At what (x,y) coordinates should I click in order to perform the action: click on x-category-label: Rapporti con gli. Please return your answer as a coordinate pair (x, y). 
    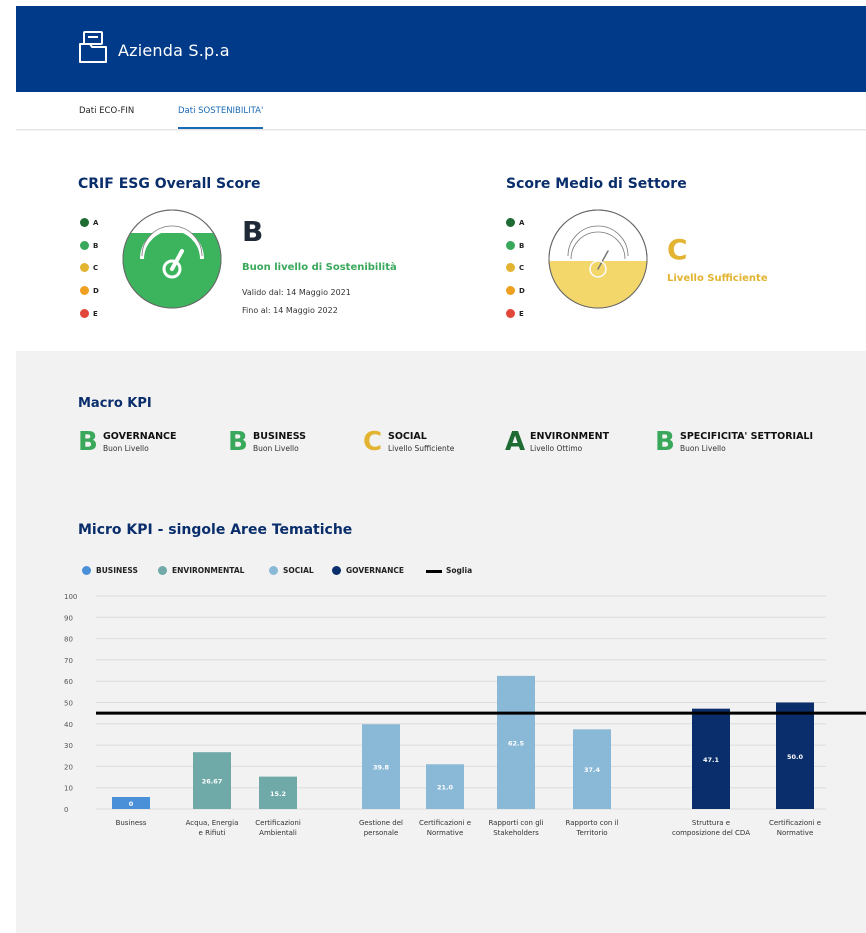
    Looking at the image, I should click on (515, 823).